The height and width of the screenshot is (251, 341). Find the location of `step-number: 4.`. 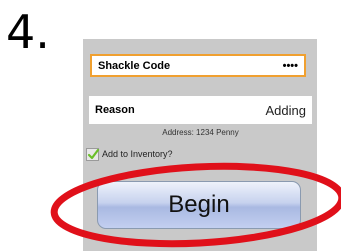

step-number: 4. is located at coordinates (28, 32).